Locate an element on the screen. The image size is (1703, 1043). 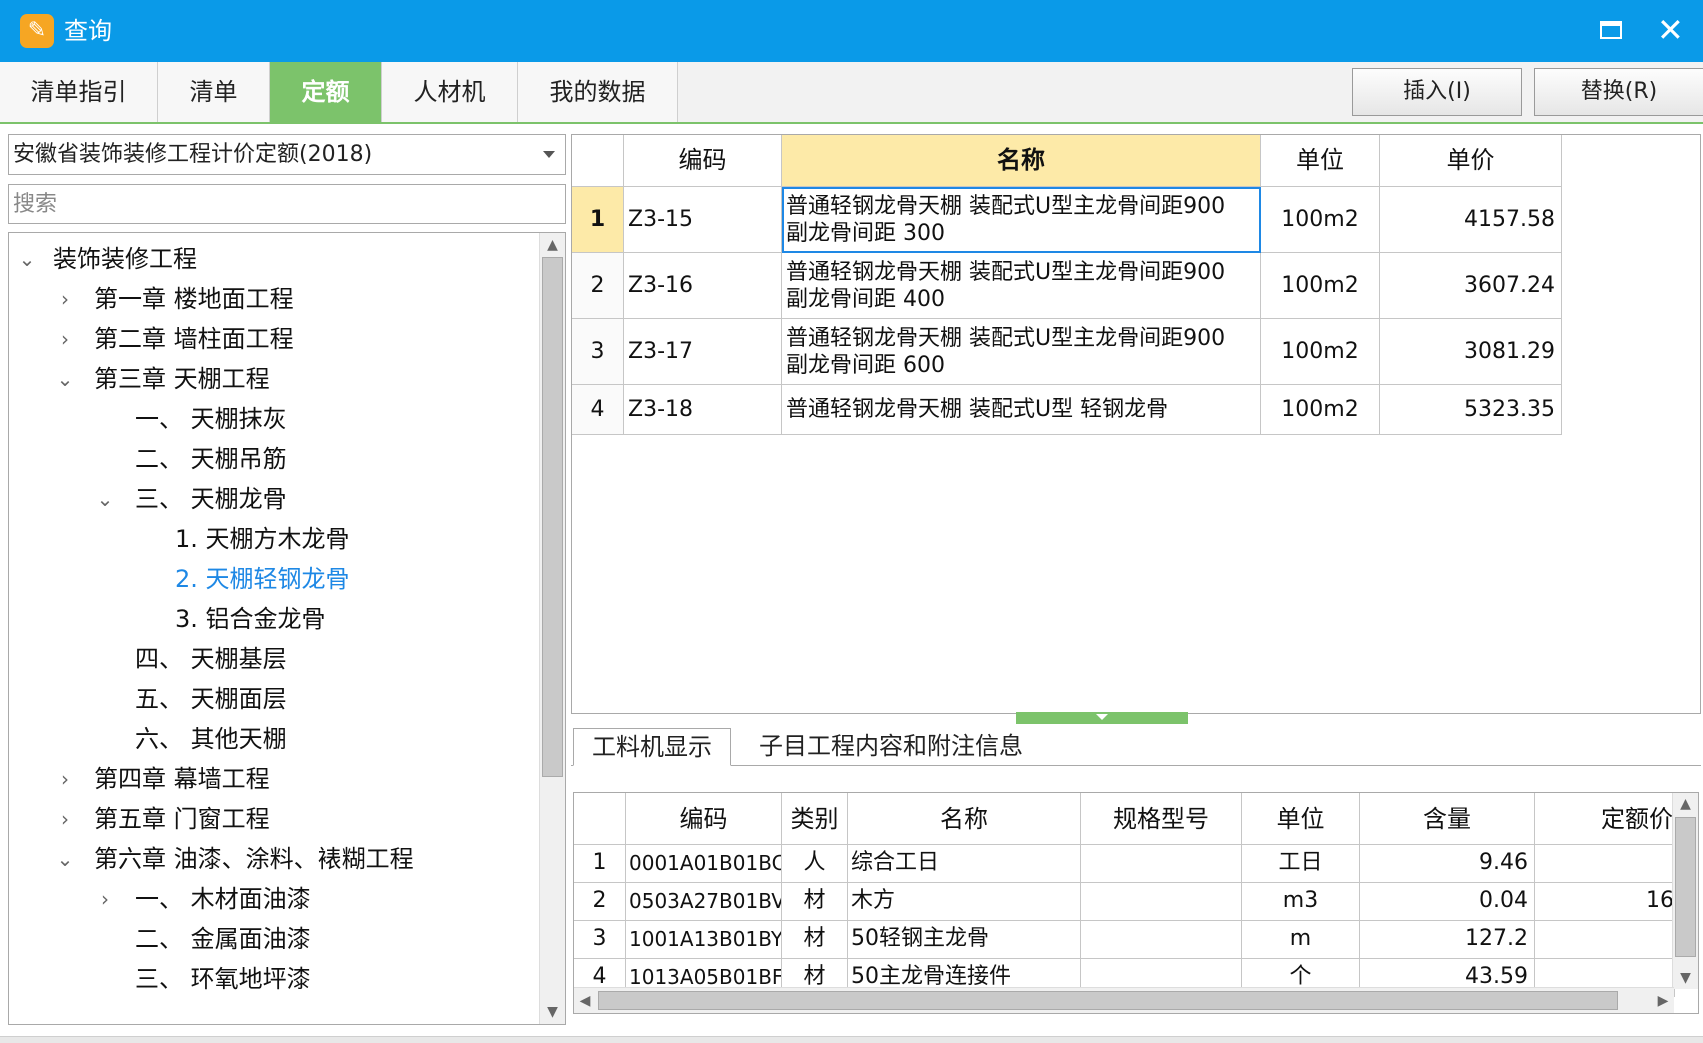
tree-node: ⌄ 第三章 天棚工程 is located at coordinates (274, 379).